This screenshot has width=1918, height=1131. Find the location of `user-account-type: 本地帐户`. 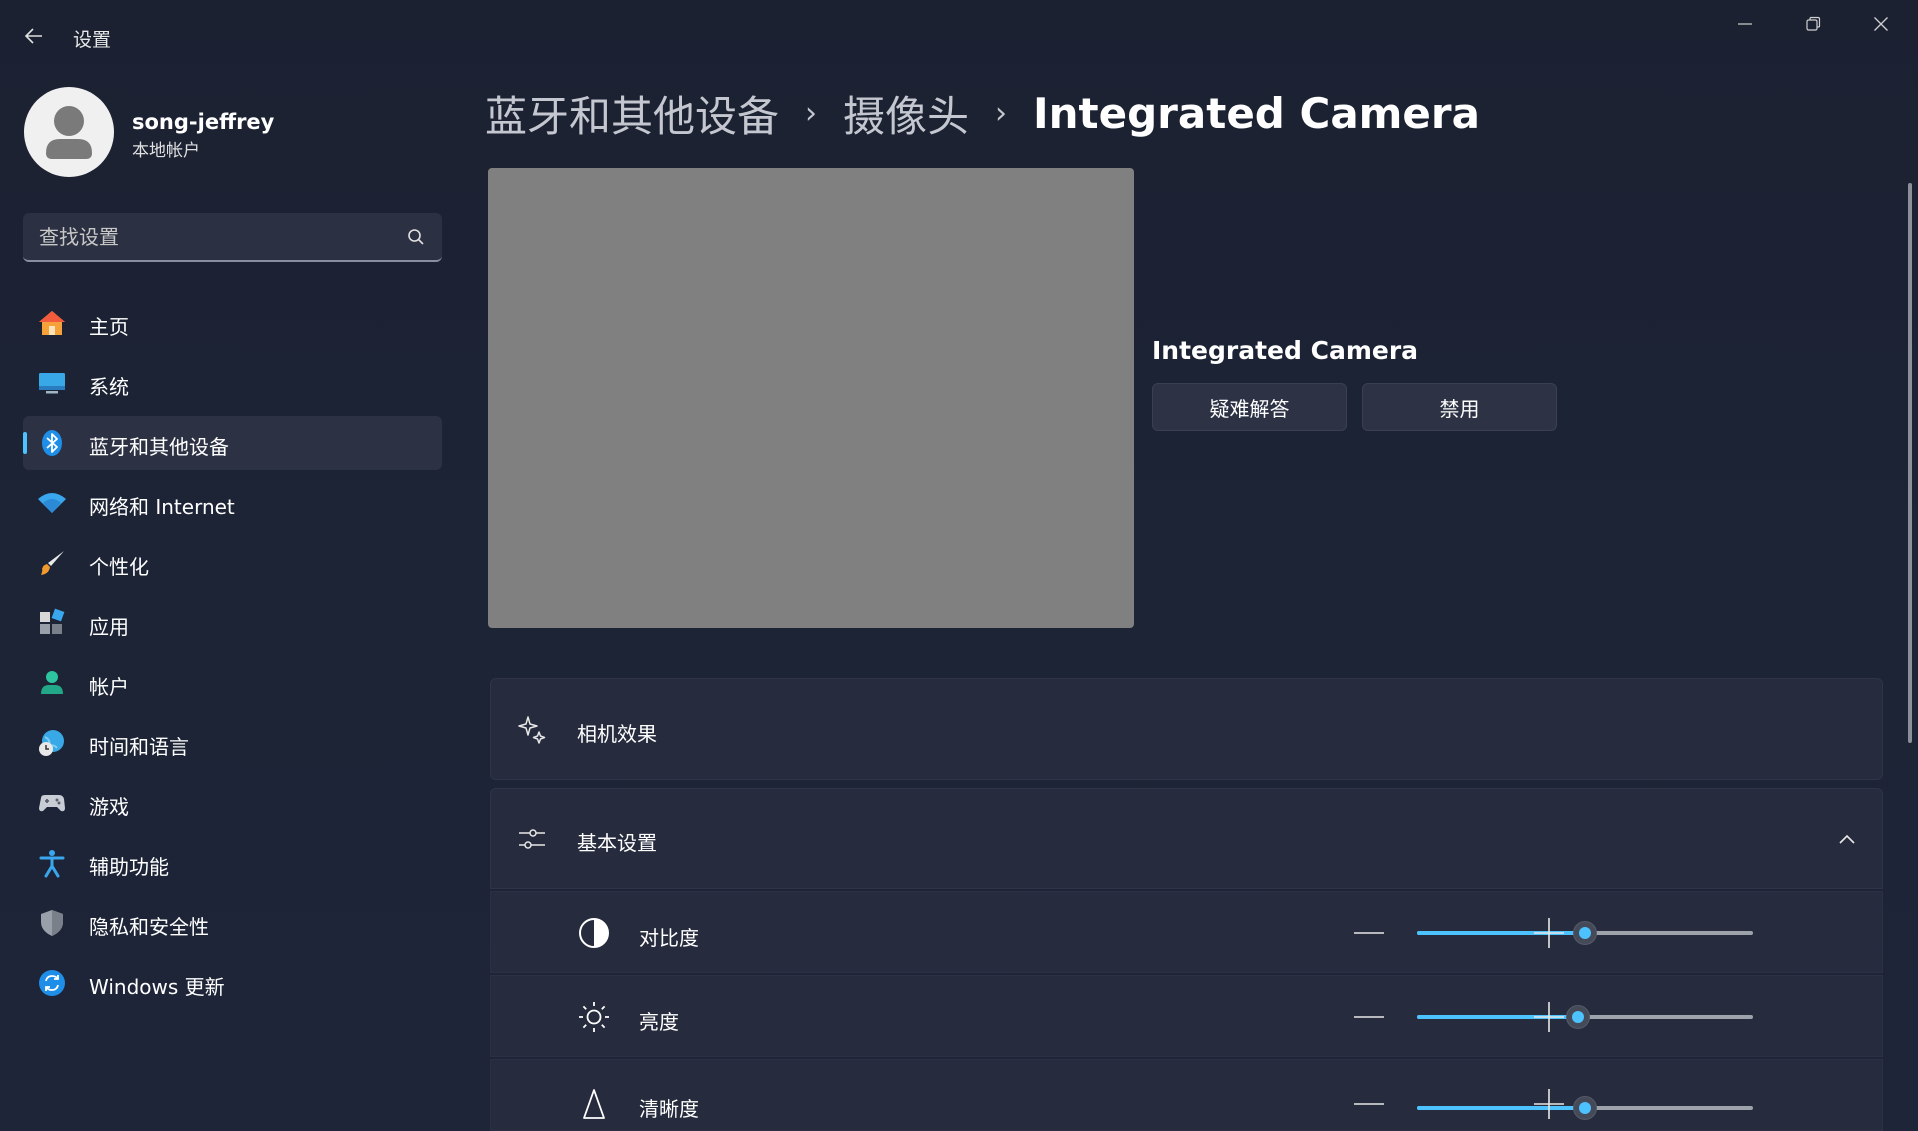

user-account-type: 本地帐户 is located at coordinates (166, 151).